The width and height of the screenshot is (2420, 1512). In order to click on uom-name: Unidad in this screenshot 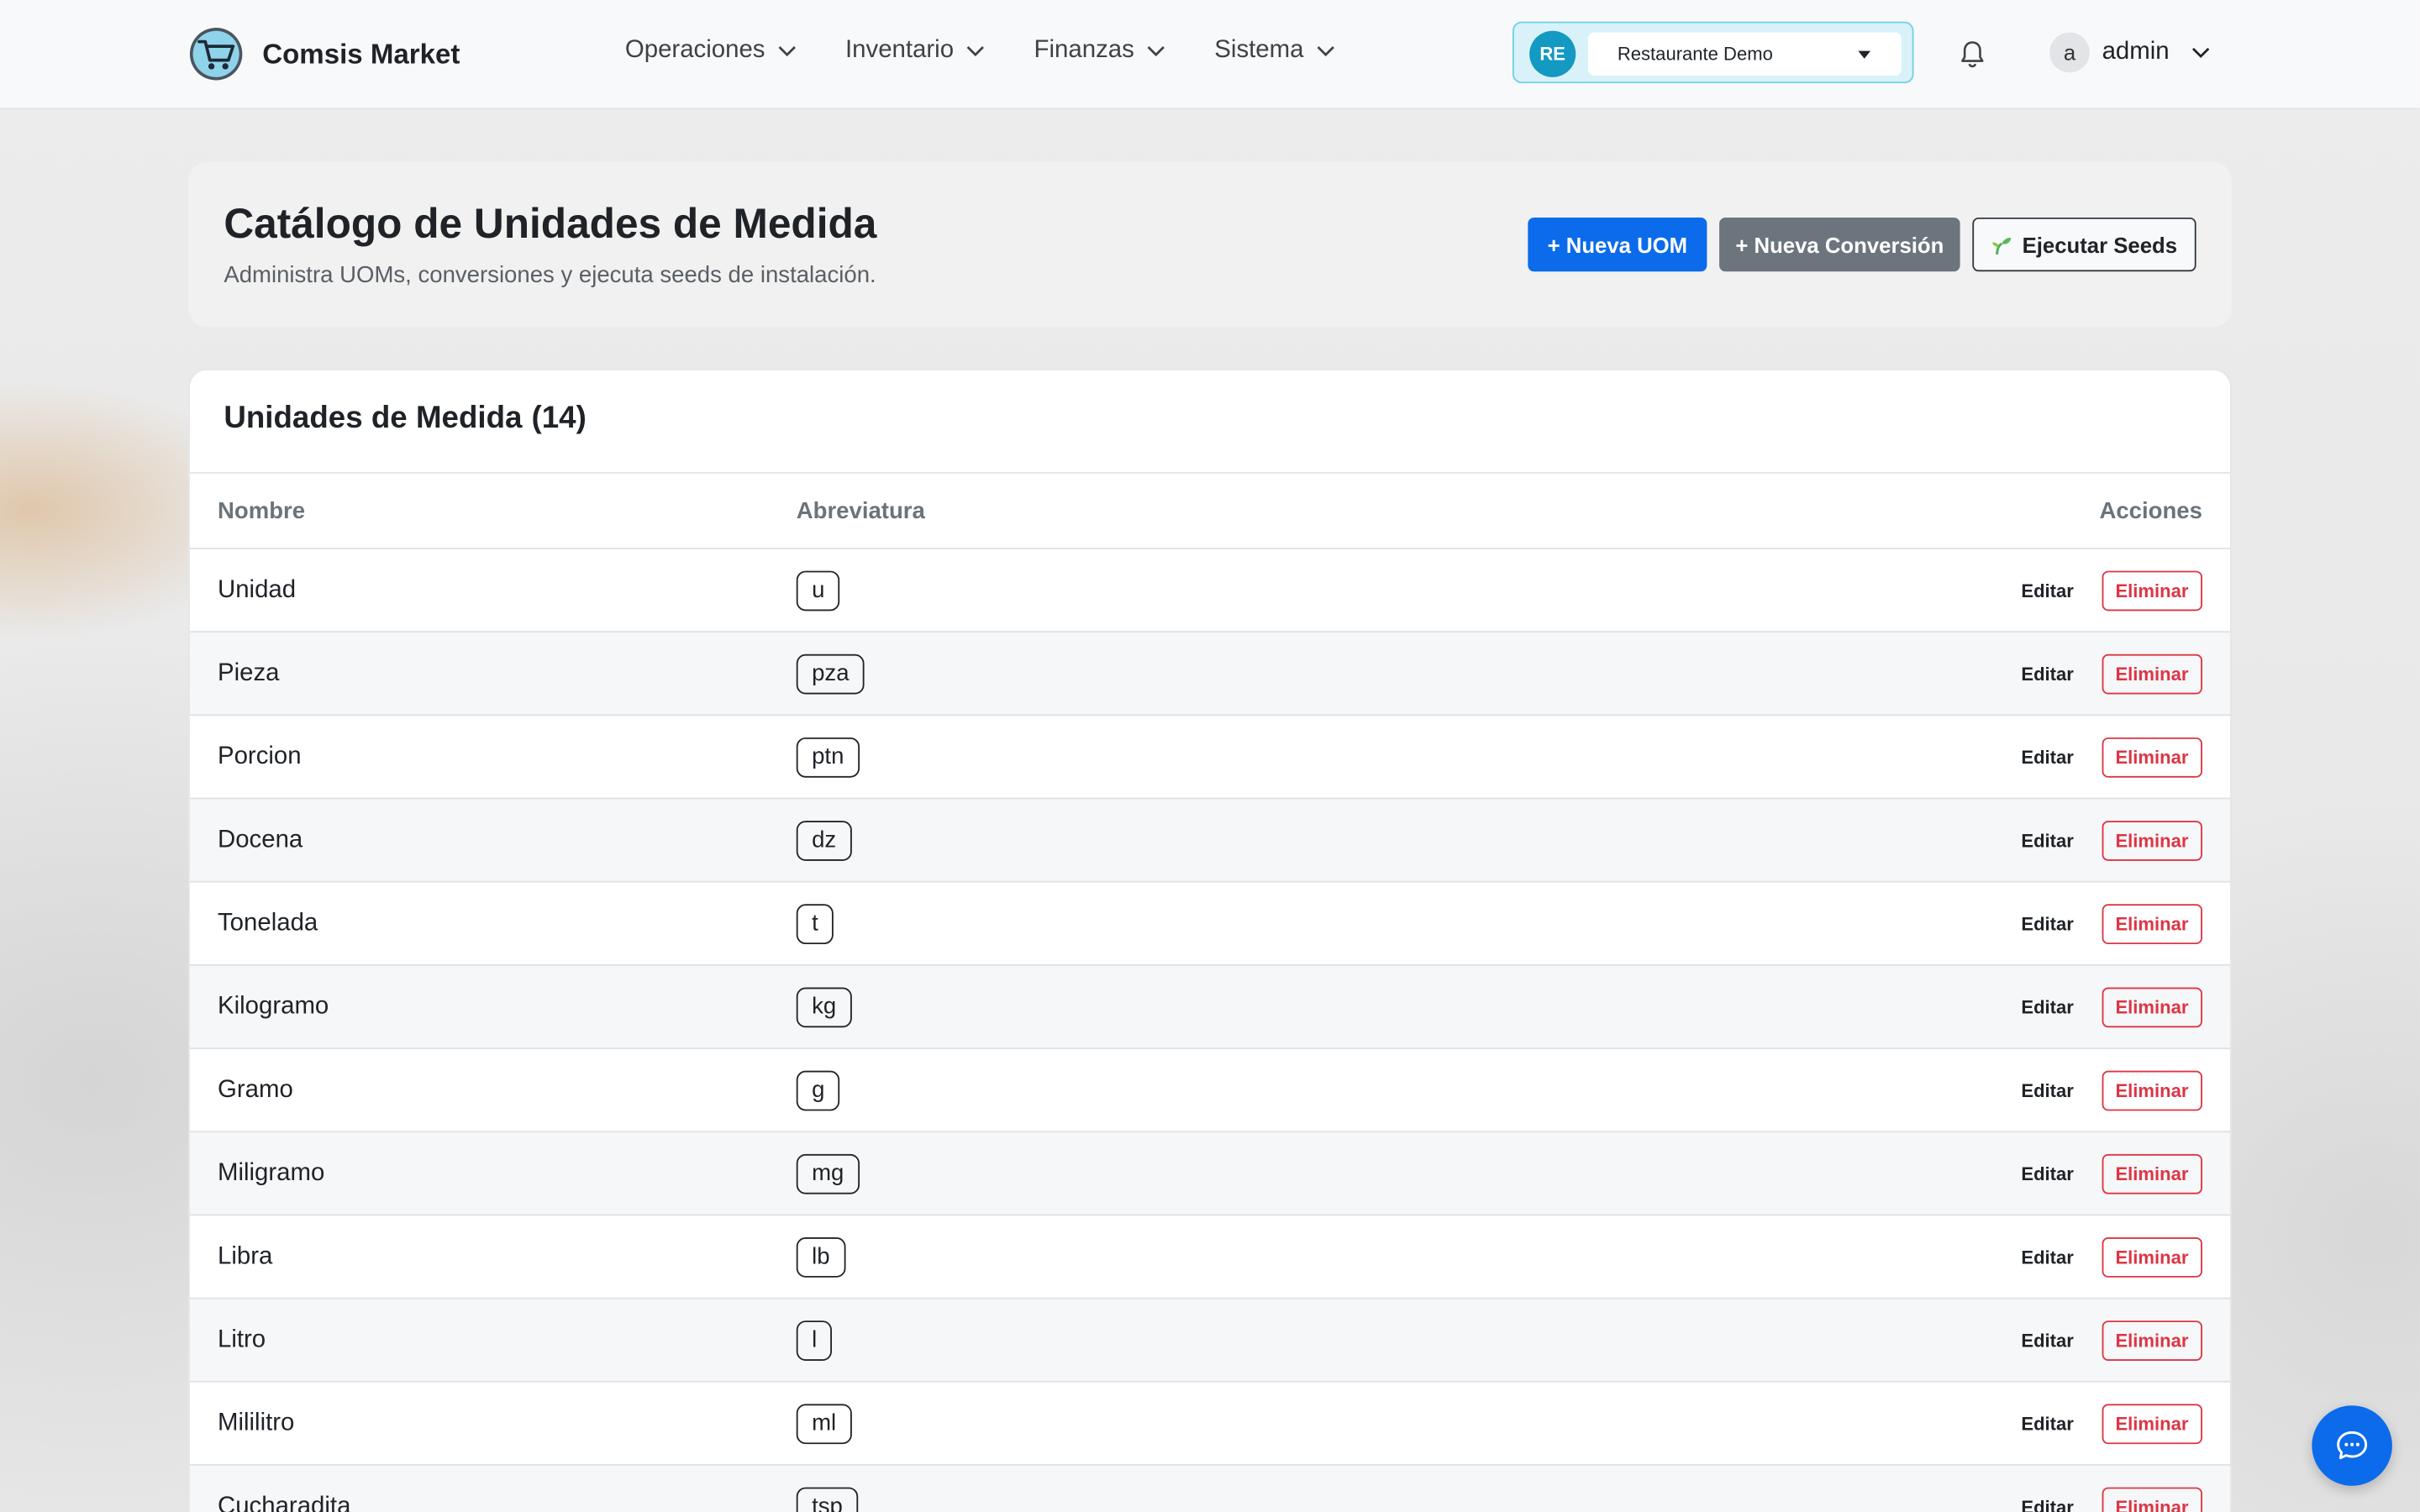, I will do `click(493, 590)`.